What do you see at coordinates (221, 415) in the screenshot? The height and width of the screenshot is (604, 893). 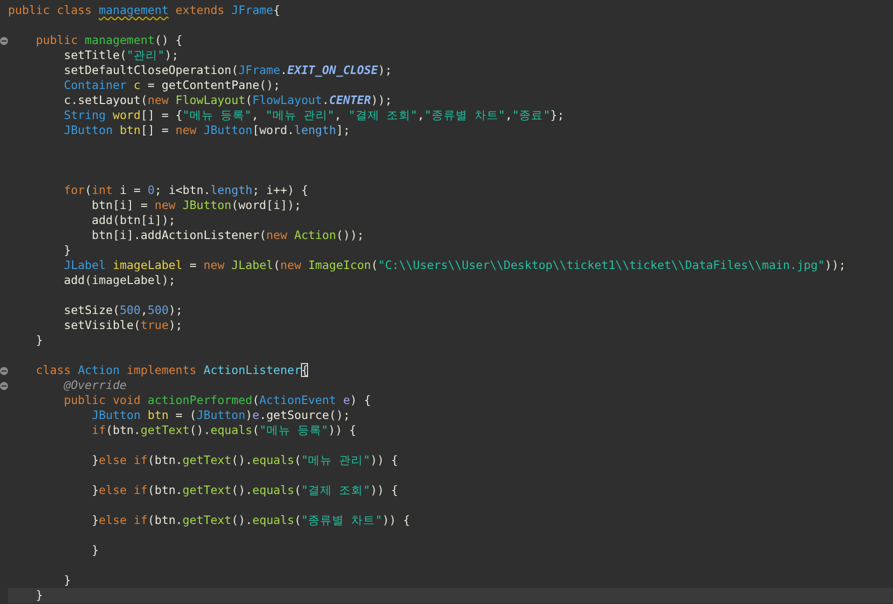 I see `code-line: JButton btn = (JButton)e.getSource();` at bounding box center [221, 415].